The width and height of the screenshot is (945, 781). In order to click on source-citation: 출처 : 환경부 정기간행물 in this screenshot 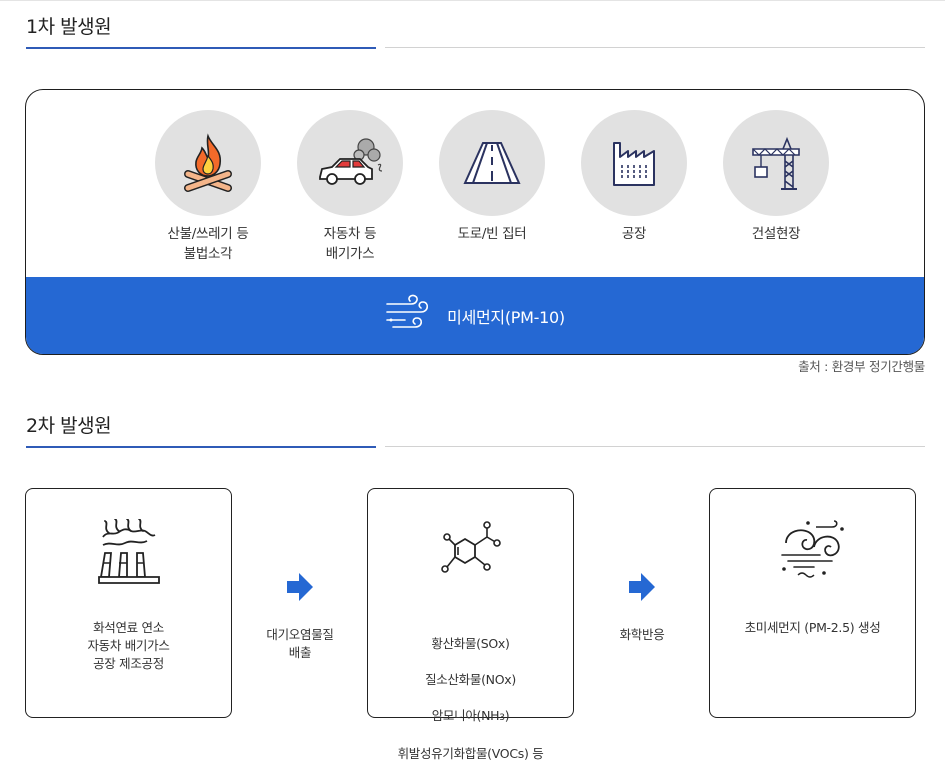, I will do `click(861, 366)`.